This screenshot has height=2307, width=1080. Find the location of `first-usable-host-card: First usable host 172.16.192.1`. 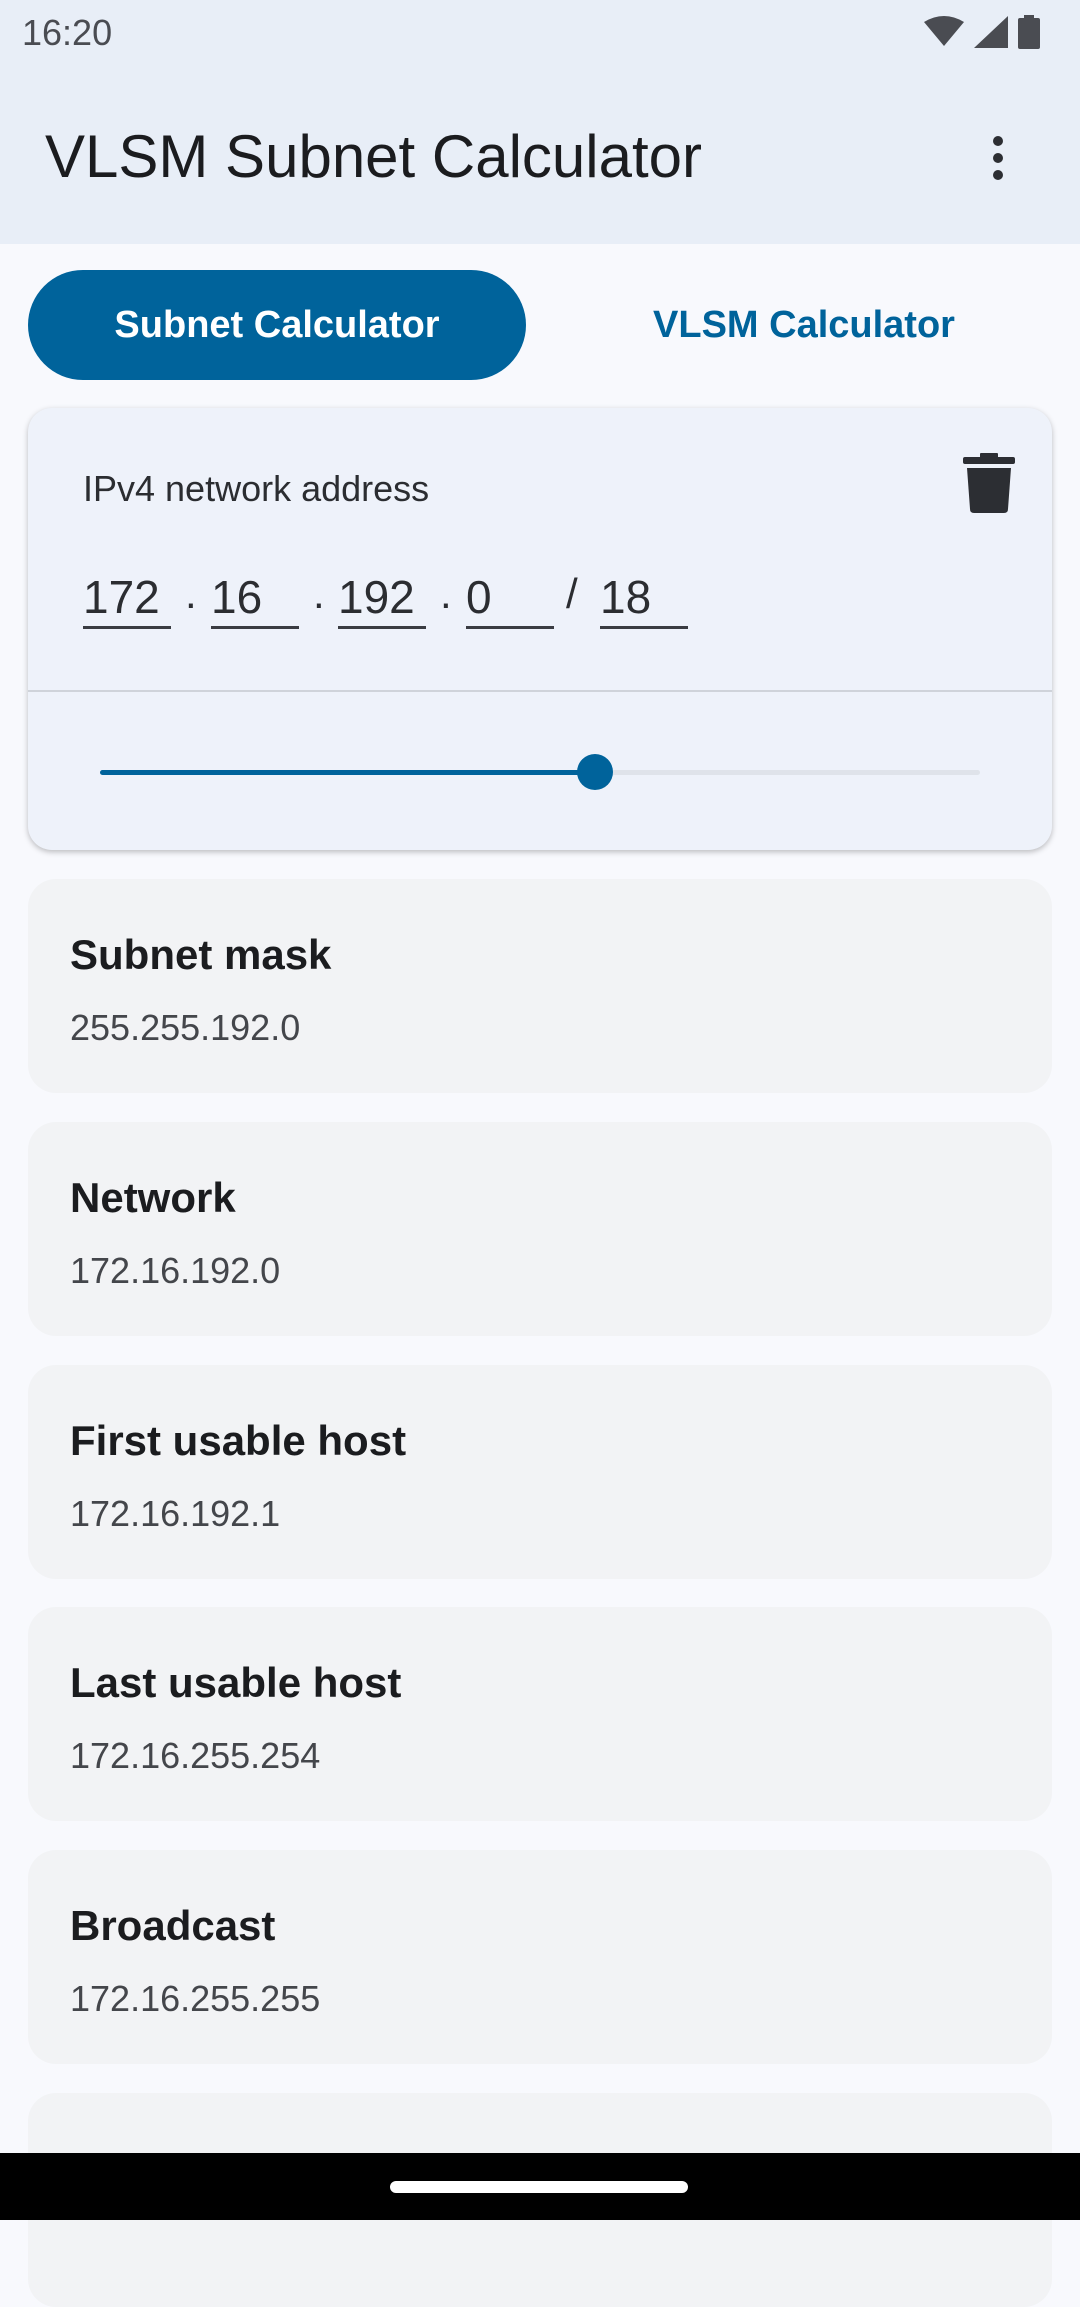

first-usable-host-card: First usable host 172.16.192.1 is located at coordinates (540, 1472).